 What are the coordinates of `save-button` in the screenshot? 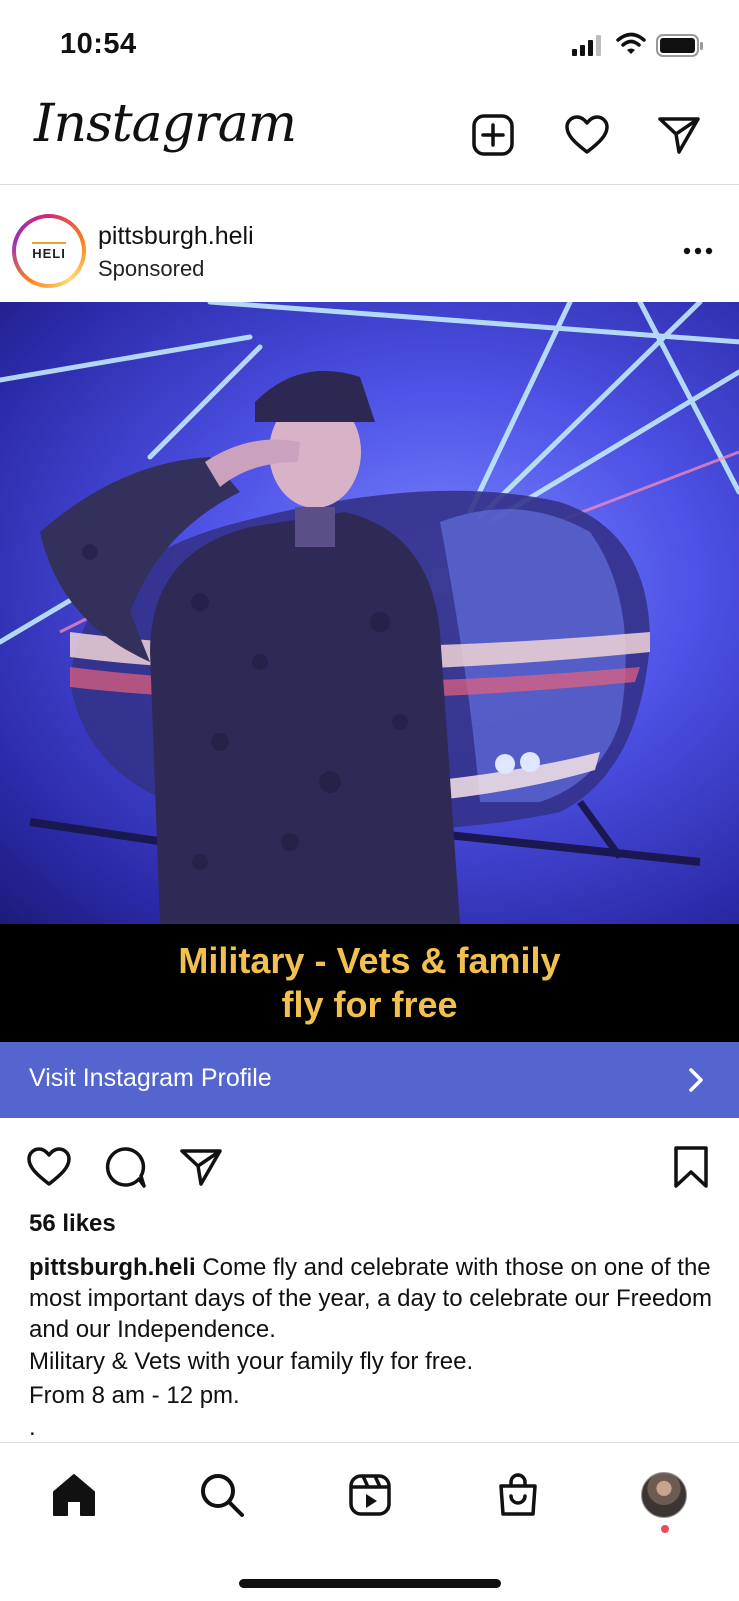 It's located at (691, 1167).